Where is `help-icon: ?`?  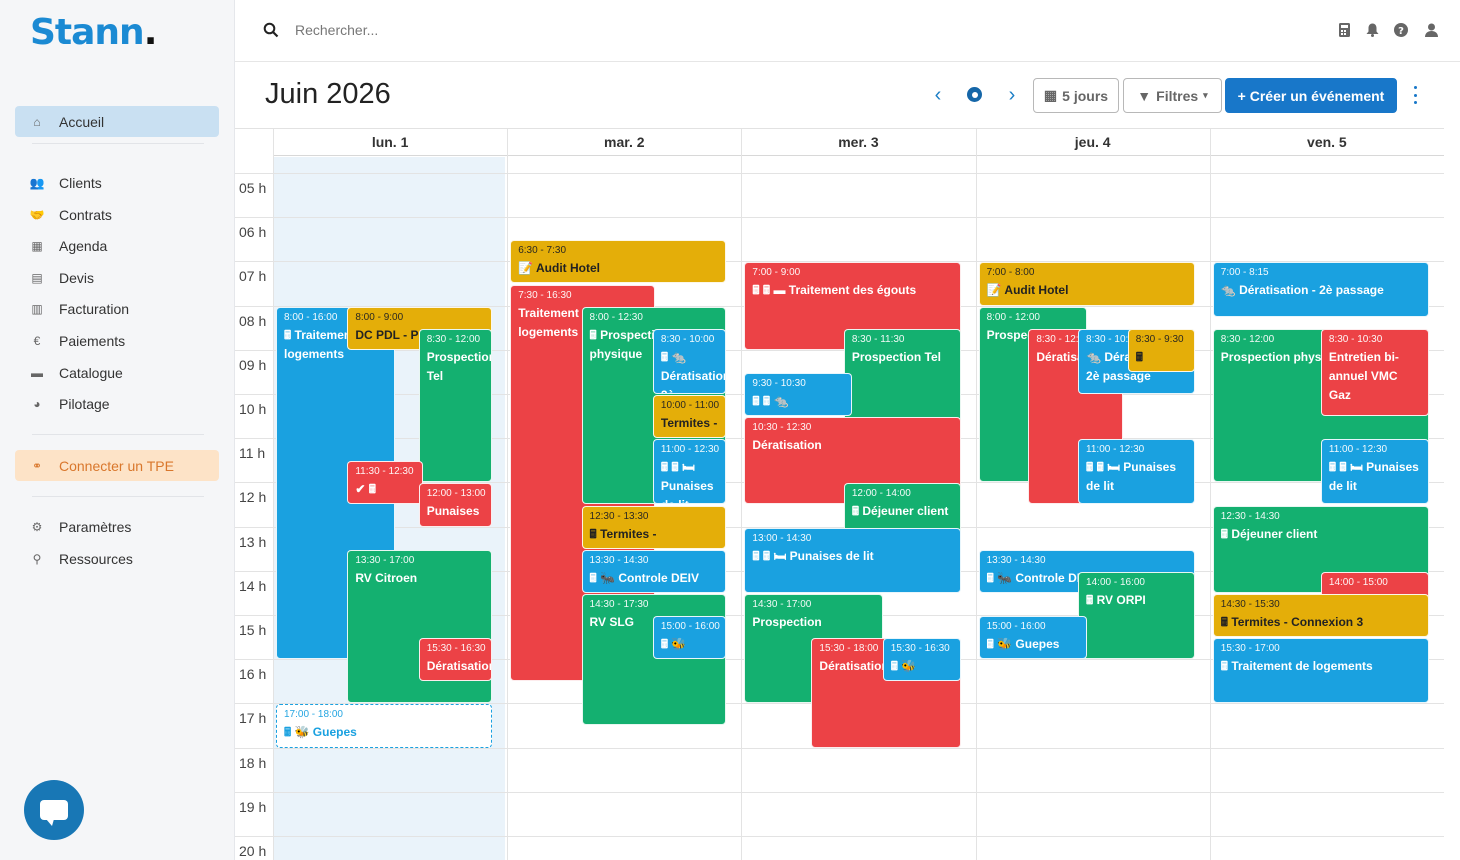 help-icon: ? is located at coordinates (1401, 30).